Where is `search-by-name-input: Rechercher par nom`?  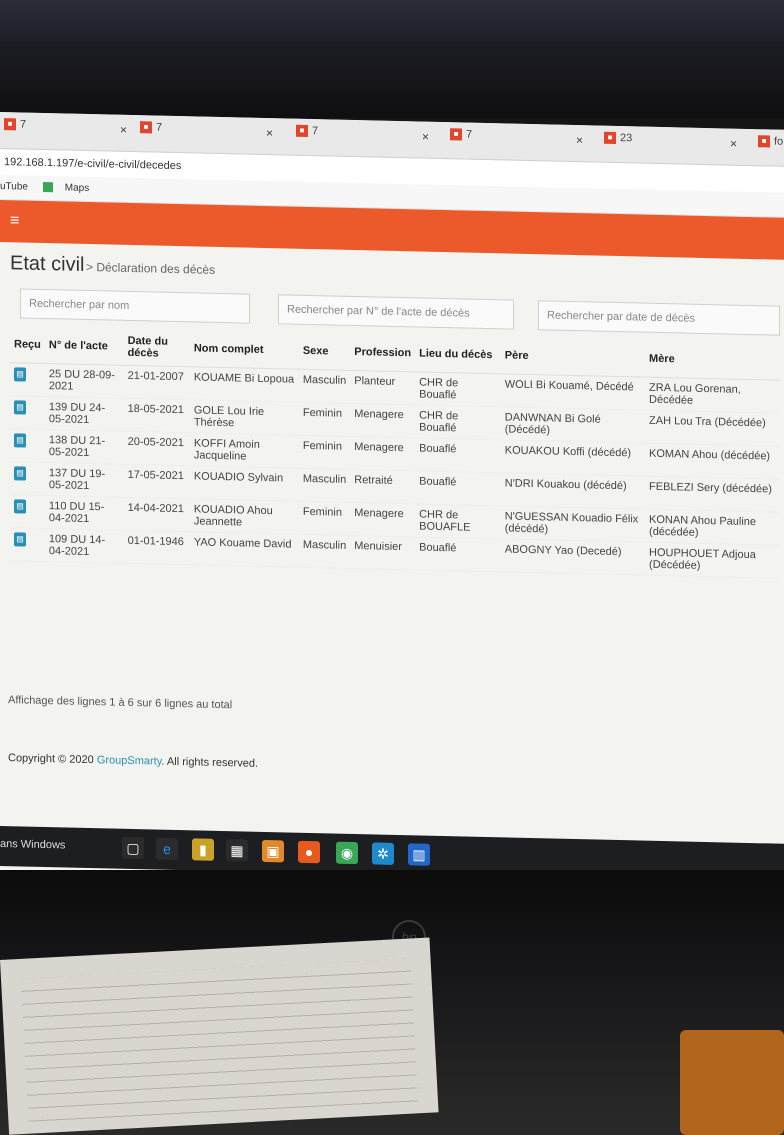 search-by-name-input: Rechercher par nom is located at coordinates (135, 306).